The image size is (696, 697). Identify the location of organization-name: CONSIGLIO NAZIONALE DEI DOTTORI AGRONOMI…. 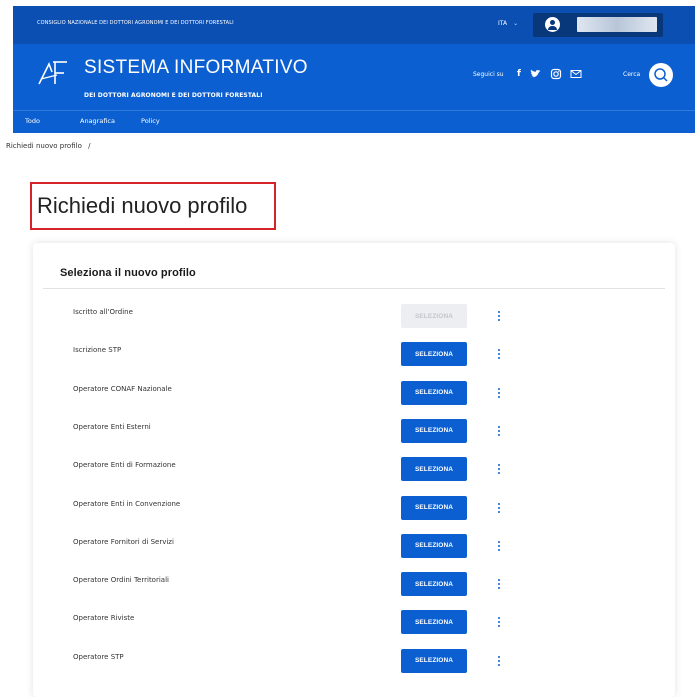
(135, 23).